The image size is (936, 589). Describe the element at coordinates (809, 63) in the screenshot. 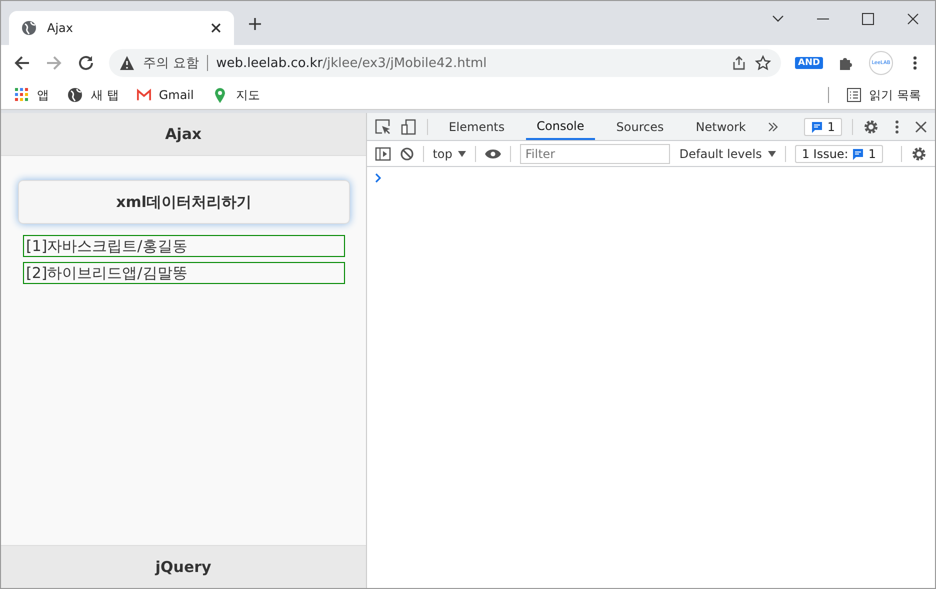

I see `extension-badge: AND` at that location.